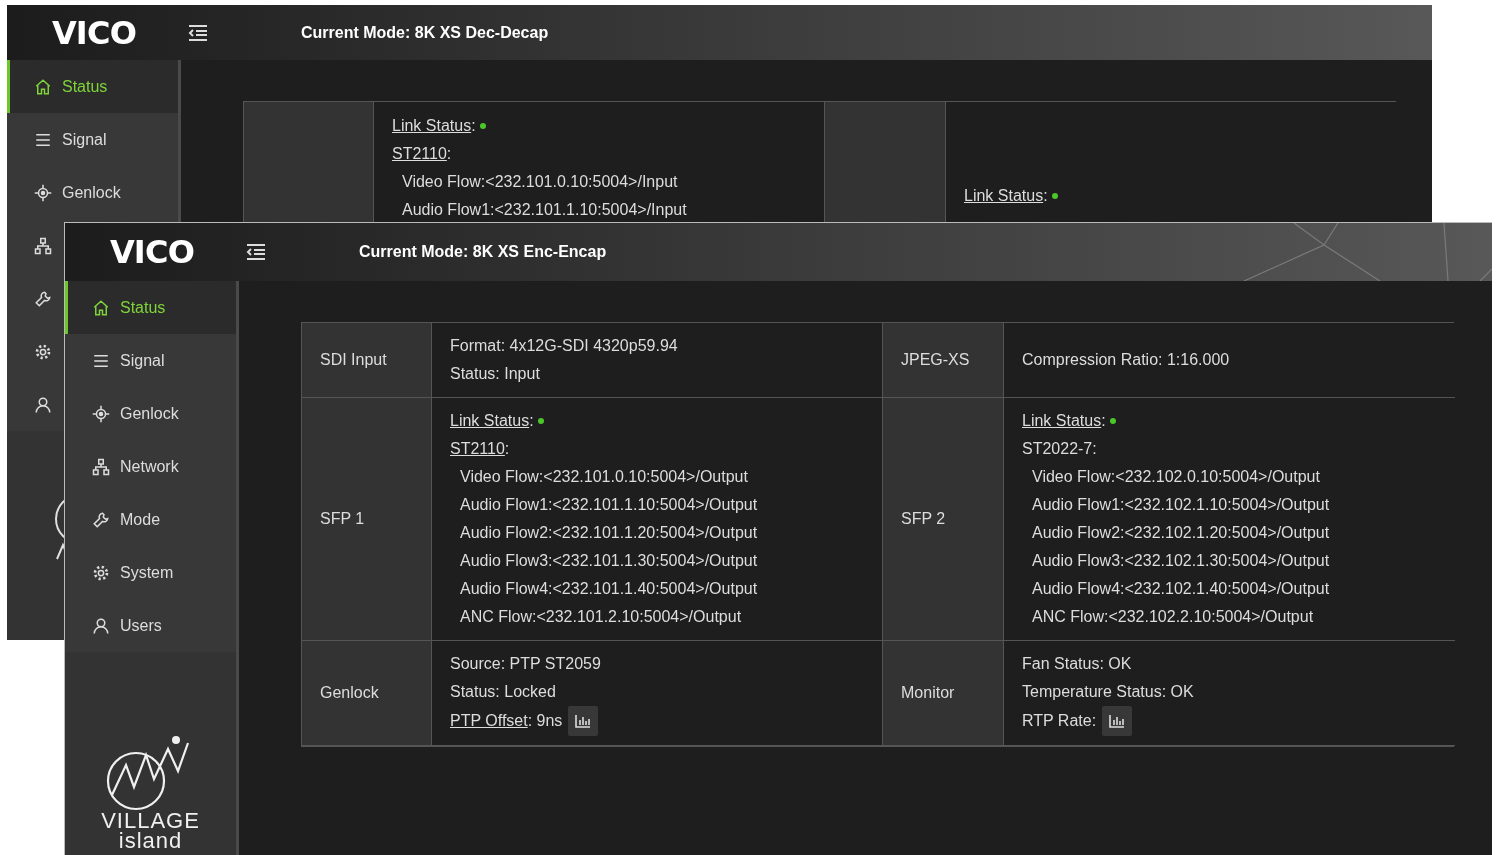 The image size is (1499, 855). Describe the element at coordinates (1181, 505) in the screenshot. I see `info-line: Audio Flow1:<232.102.1.10:5004>/Output` at that location.